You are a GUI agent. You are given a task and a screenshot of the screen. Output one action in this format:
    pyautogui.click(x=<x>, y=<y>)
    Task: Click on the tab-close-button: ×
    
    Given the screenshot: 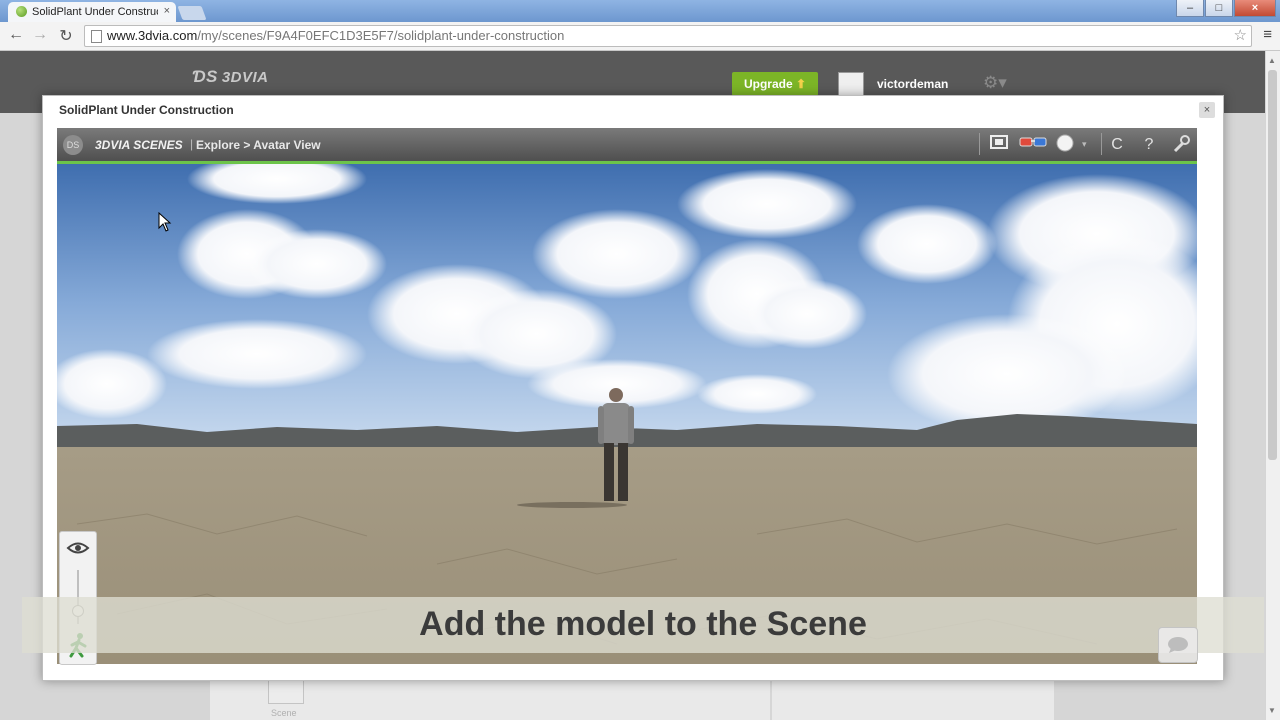 What is the action you would take?
    pyautogui.click(x=167, y=11)
    